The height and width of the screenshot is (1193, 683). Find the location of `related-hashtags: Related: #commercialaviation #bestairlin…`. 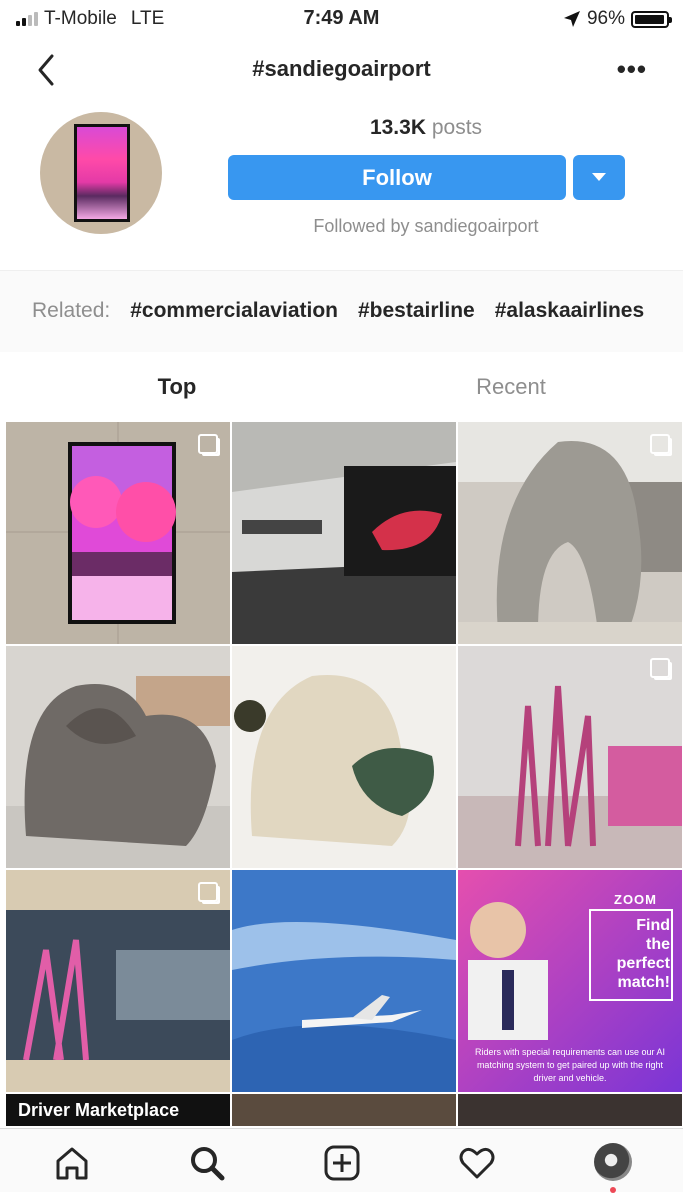

related-hashtags: Related: #commercialaviation #bestairlin… is located at coordinates (341, 312).